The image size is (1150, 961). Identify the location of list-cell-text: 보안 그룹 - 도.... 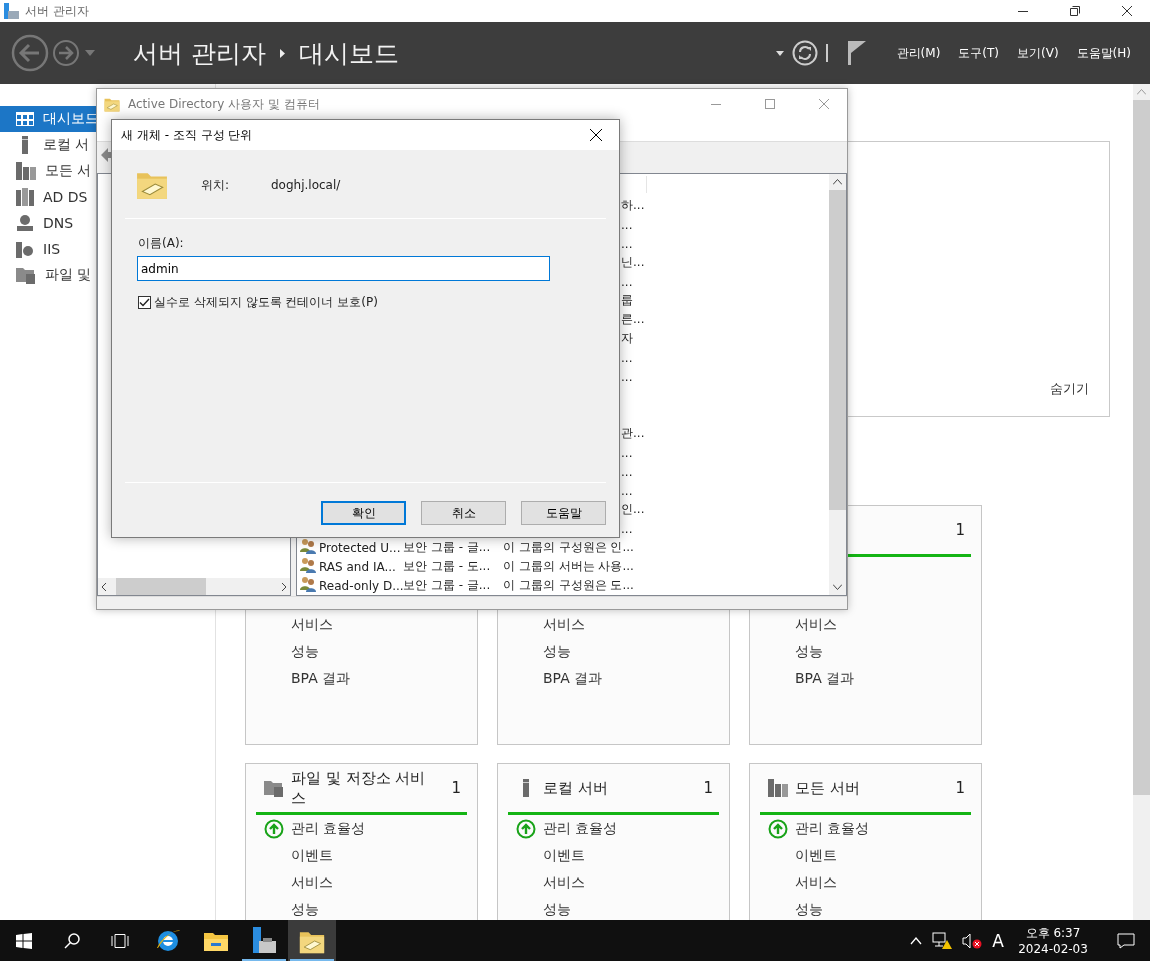
(447, 566).